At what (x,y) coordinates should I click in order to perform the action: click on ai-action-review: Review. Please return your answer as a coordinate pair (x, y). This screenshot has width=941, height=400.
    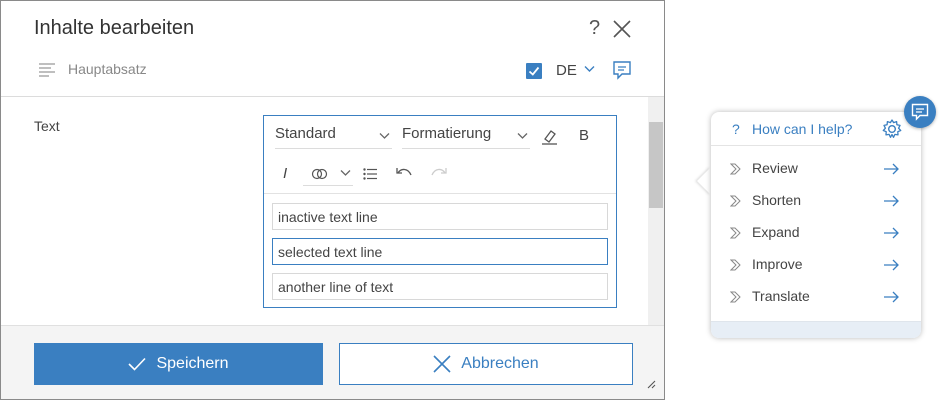
    Looking at the image, I should click on (816, 168).